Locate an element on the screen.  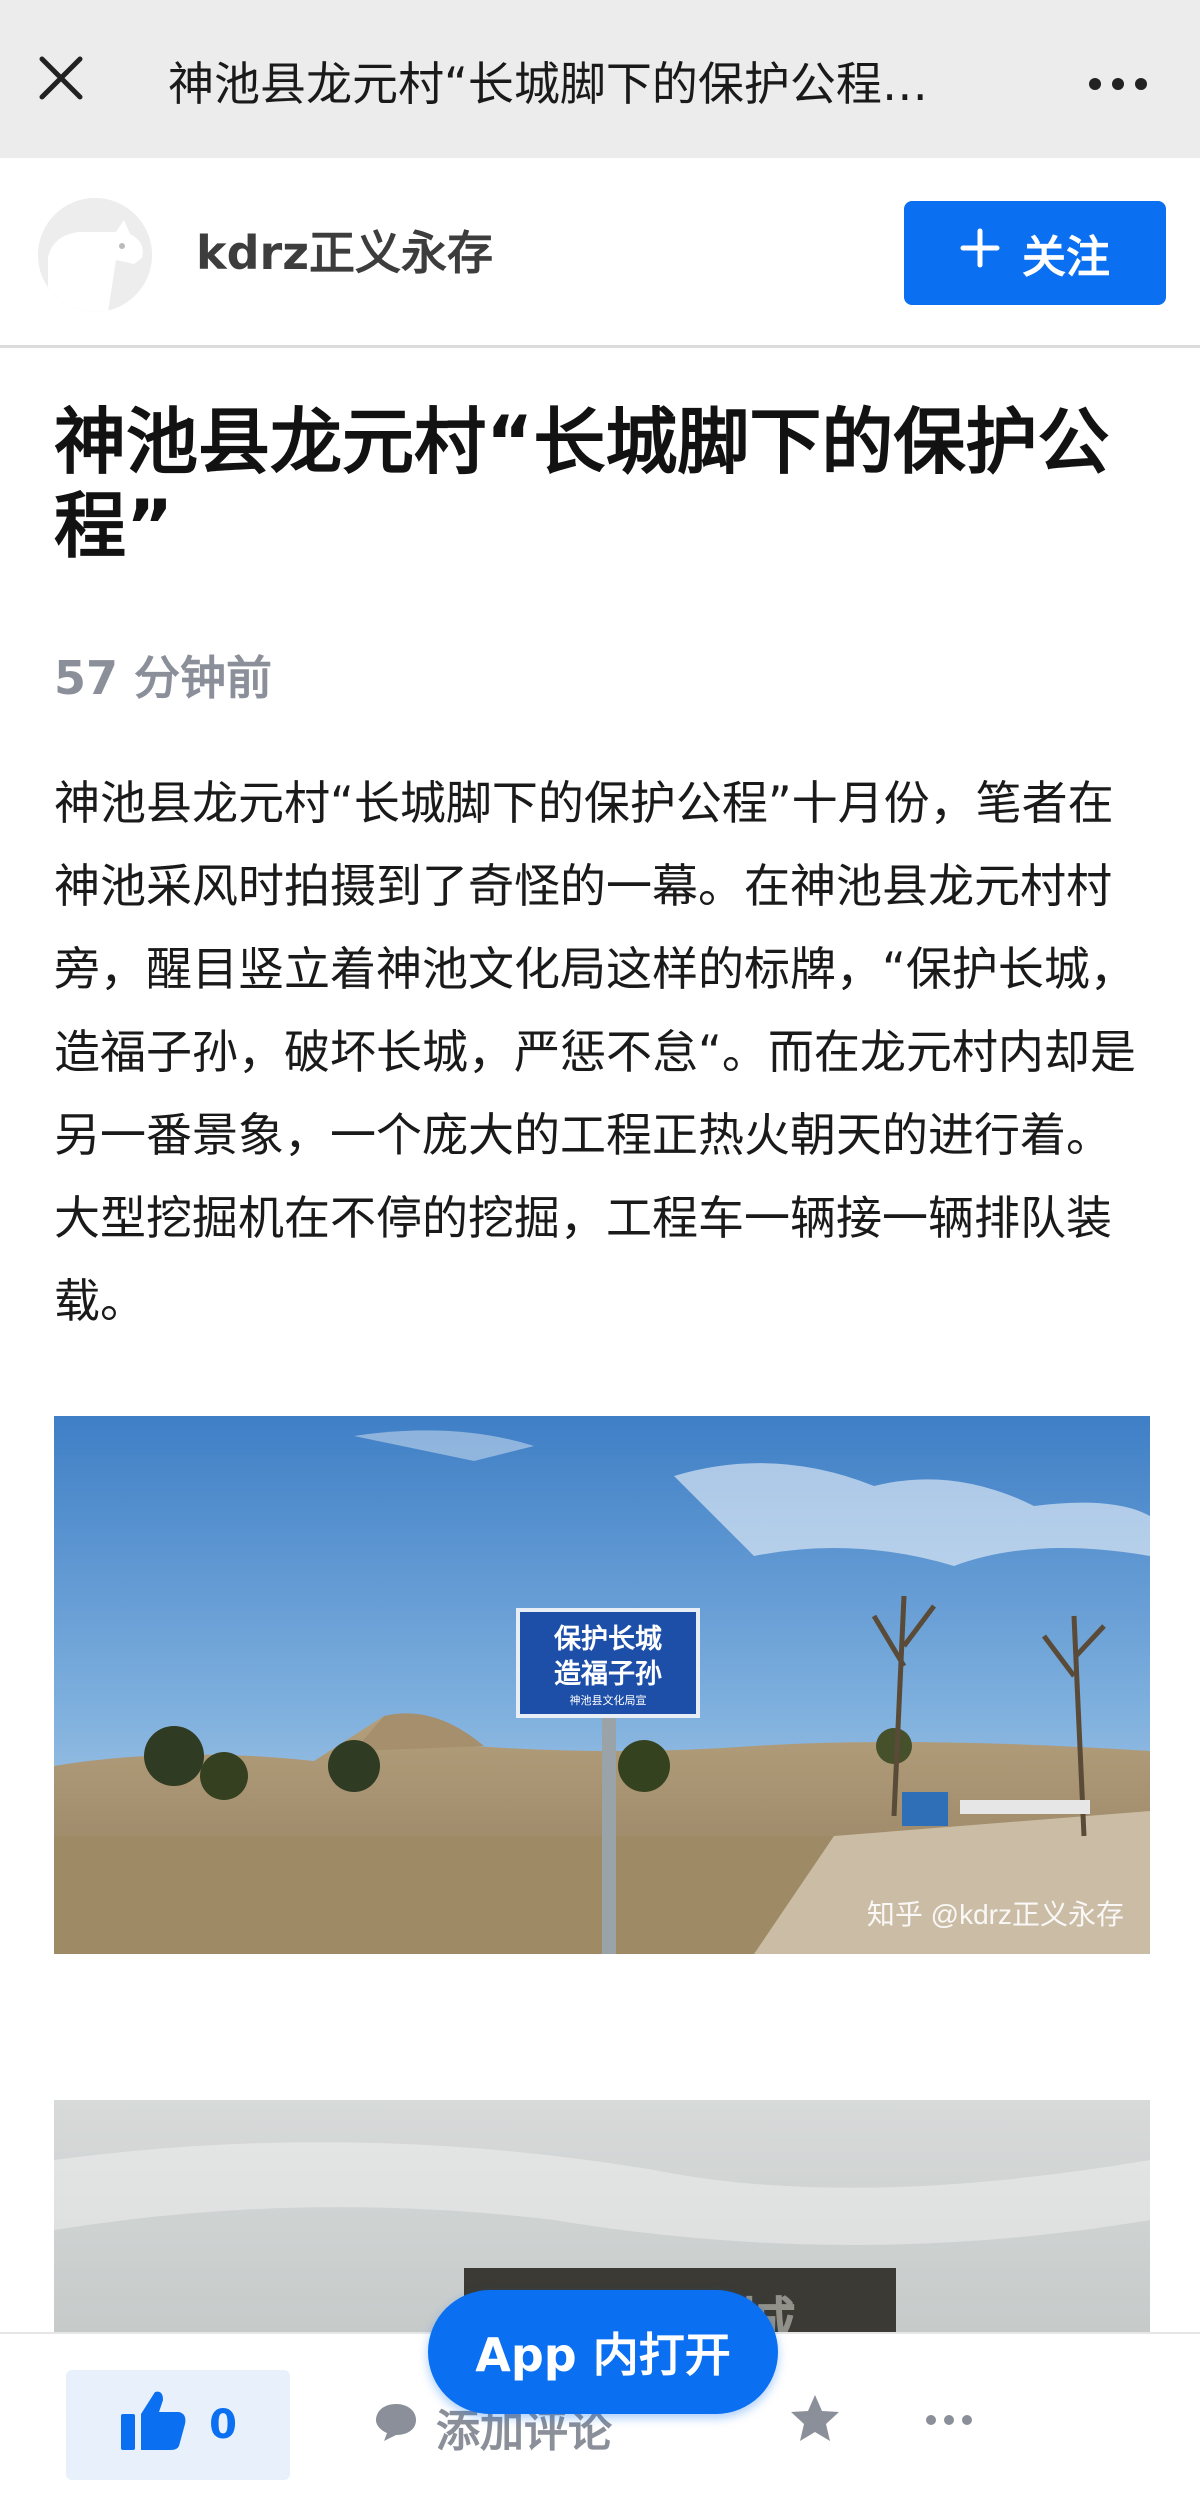
sign-line-2: 造福子孙 is located at coordinates (608, 1674).